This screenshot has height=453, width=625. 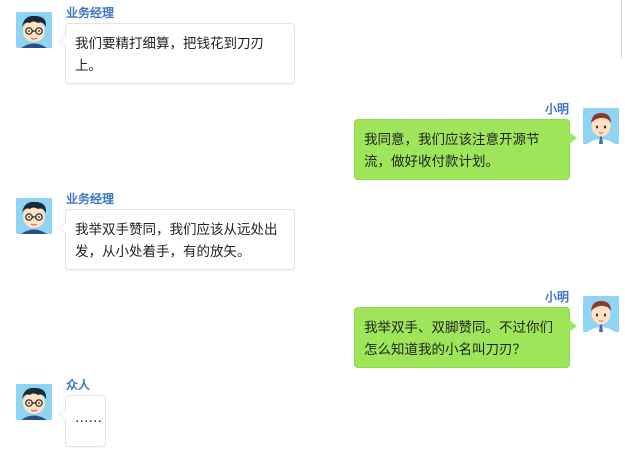 I want to click on message-text-line: 发，从小处着手，有的放矢。, so click(x=163, y=252).